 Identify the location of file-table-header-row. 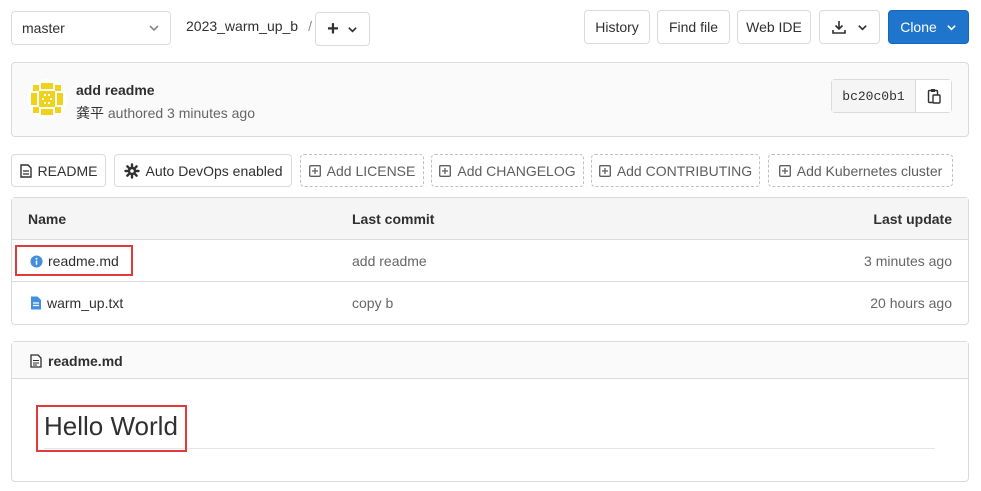
(490, 218).